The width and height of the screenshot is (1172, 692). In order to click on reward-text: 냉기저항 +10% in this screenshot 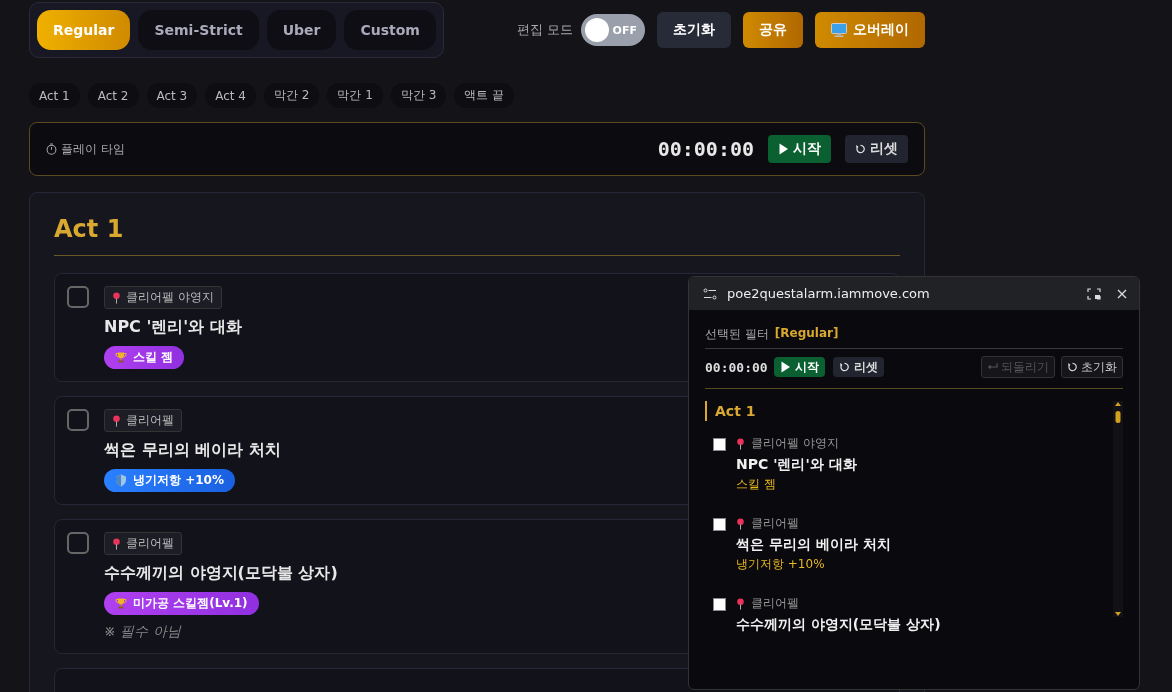, I will do `click(781, 564)`.